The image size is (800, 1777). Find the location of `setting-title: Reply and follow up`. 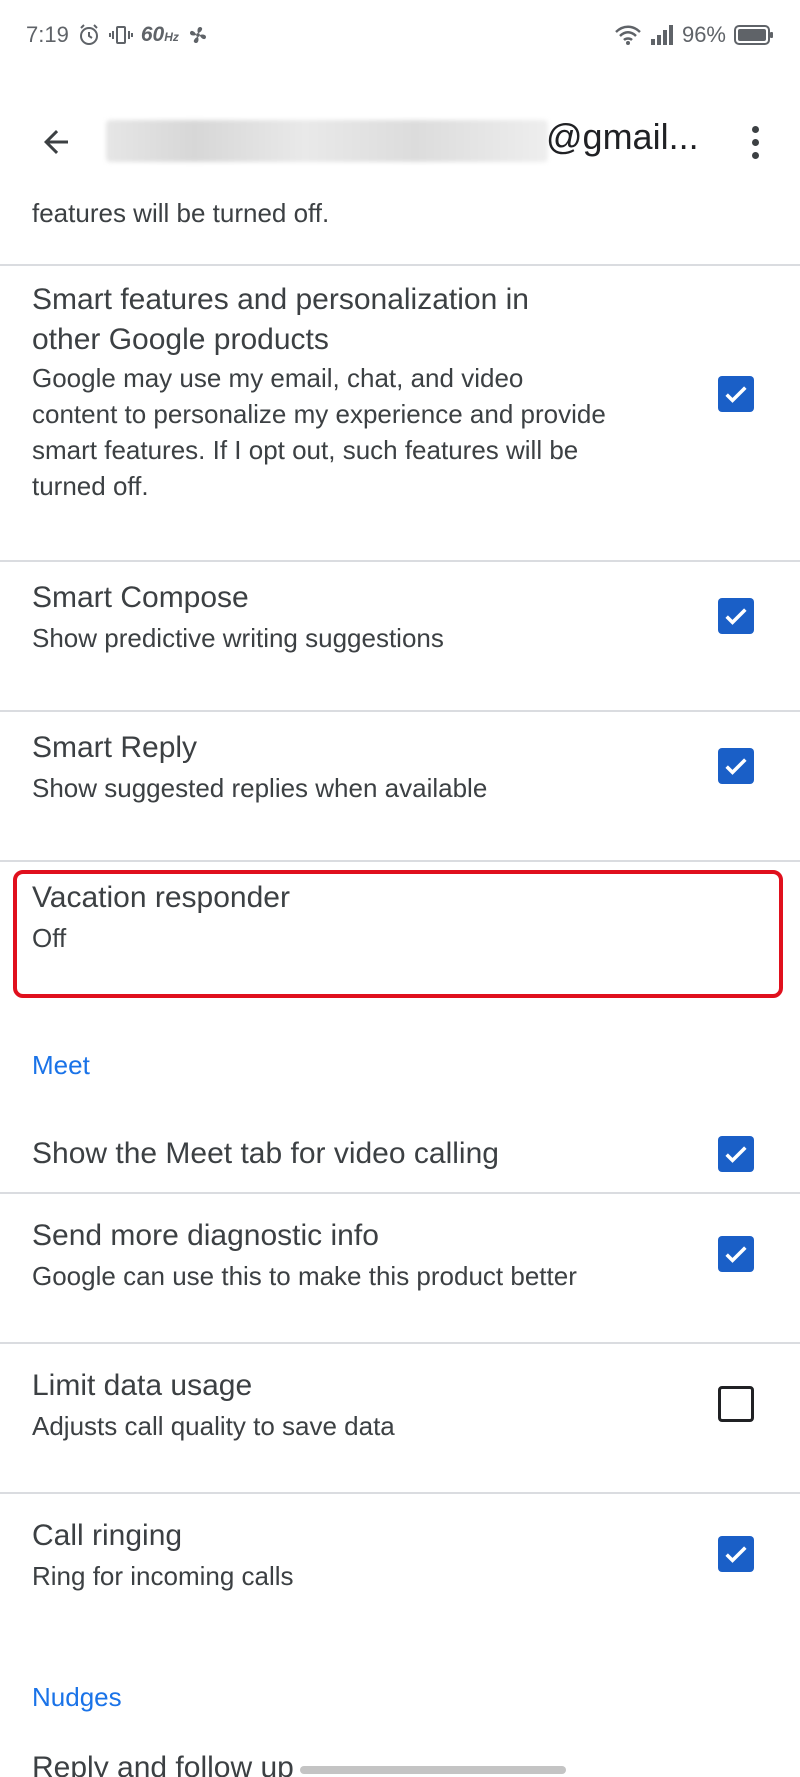

setting-title: Reply and follow up is located at coordinates (163, 1764).